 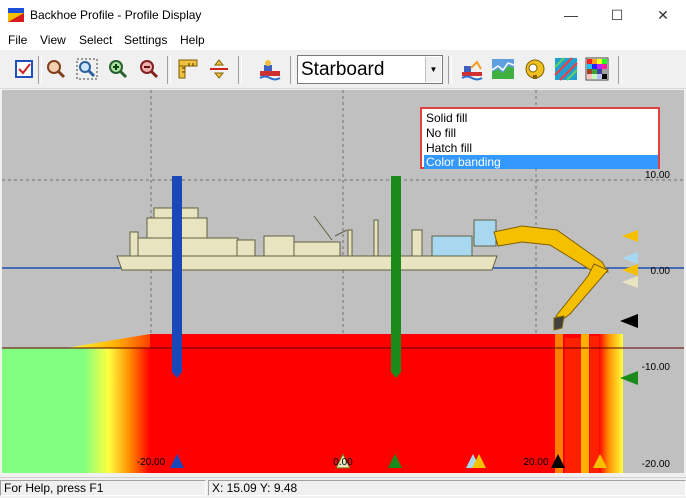 I want to click on checklist-button, so click(x=24, y=69).